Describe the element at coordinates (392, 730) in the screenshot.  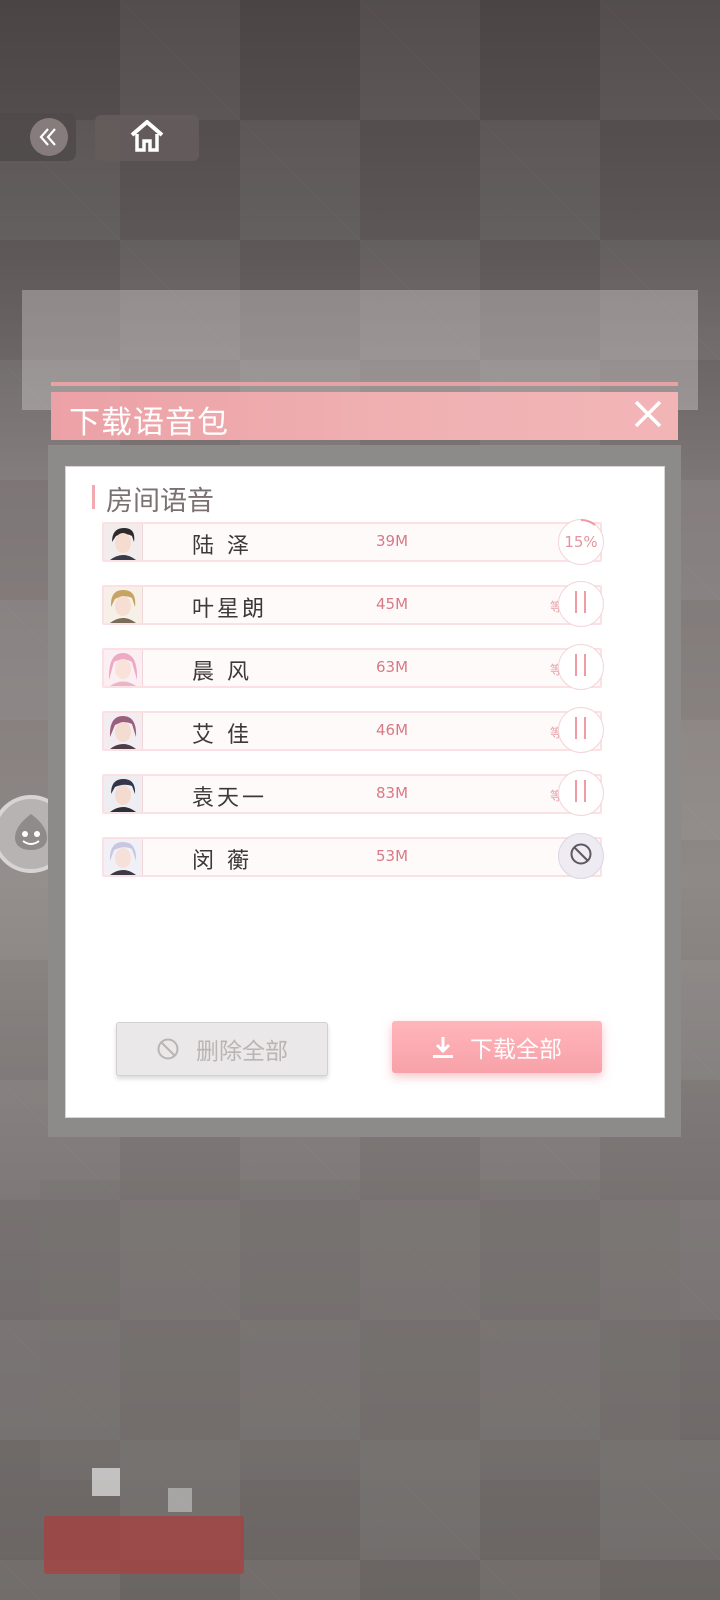
I see `voice-pack-size: 46M` at that location.